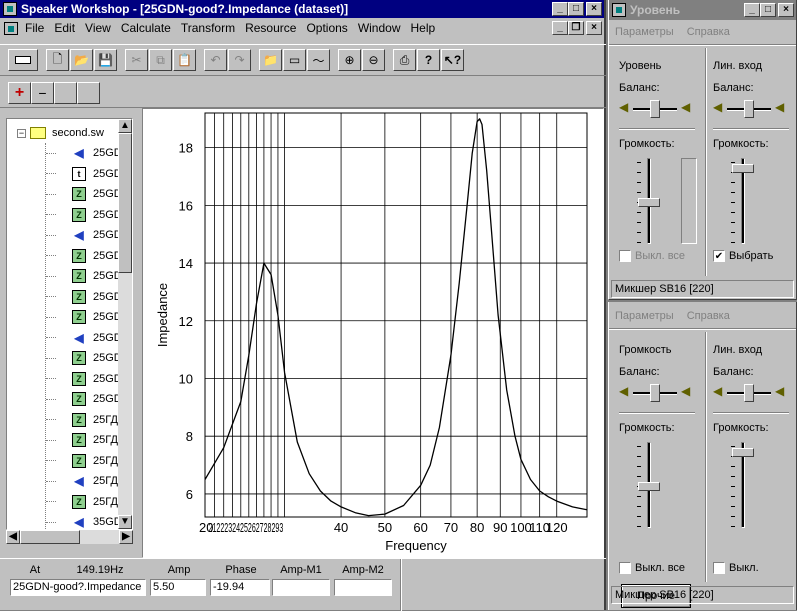  I want to click on amp-m2-field, so click(363, 587).